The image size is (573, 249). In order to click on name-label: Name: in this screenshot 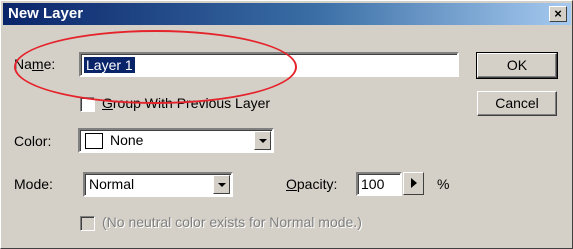, I will do `click(35, 64)`.